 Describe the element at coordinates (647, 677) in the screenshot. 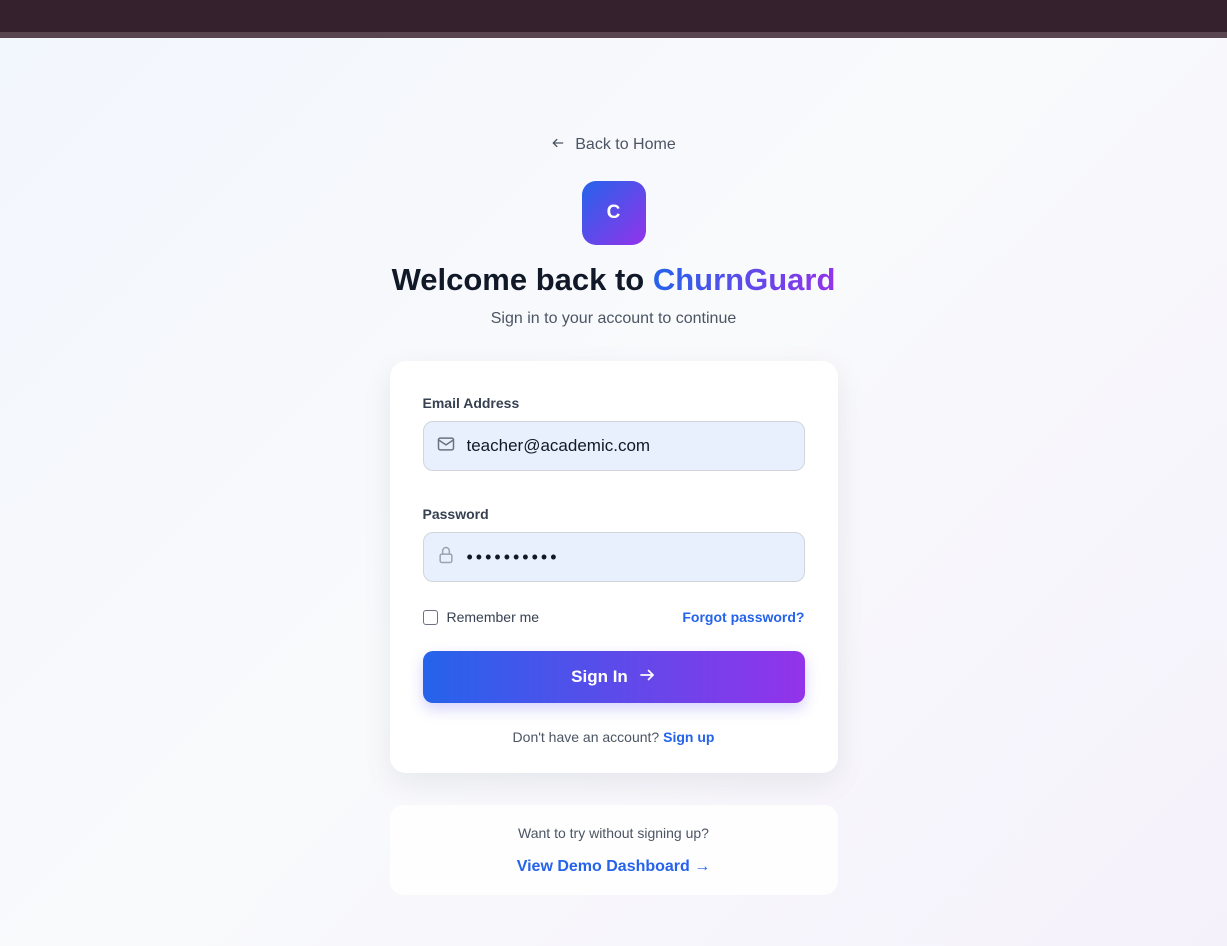

I see `arrow-right-icon` at that location.